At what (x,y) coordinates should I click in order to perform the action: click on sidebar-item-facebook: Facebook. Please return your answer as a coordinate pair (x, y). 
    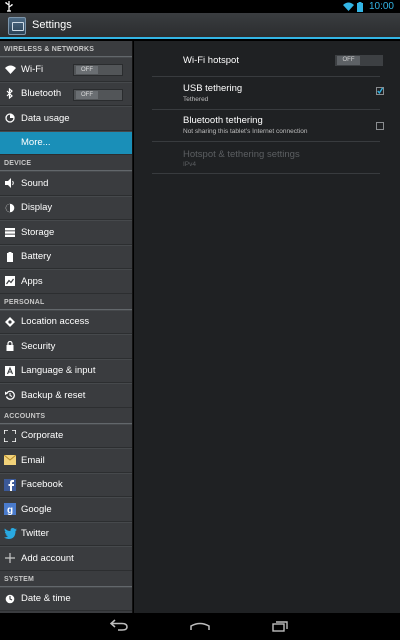
    Looking at the image, I should click on (66, 484).